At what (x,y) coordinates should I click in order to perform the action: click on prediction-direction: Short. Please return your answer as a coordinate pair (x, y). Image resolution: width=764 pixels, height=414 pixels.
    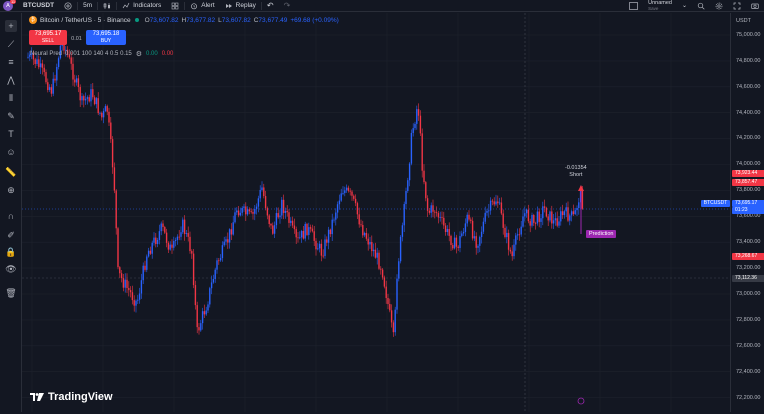
    Looking at the image, I should click on (576, 174).